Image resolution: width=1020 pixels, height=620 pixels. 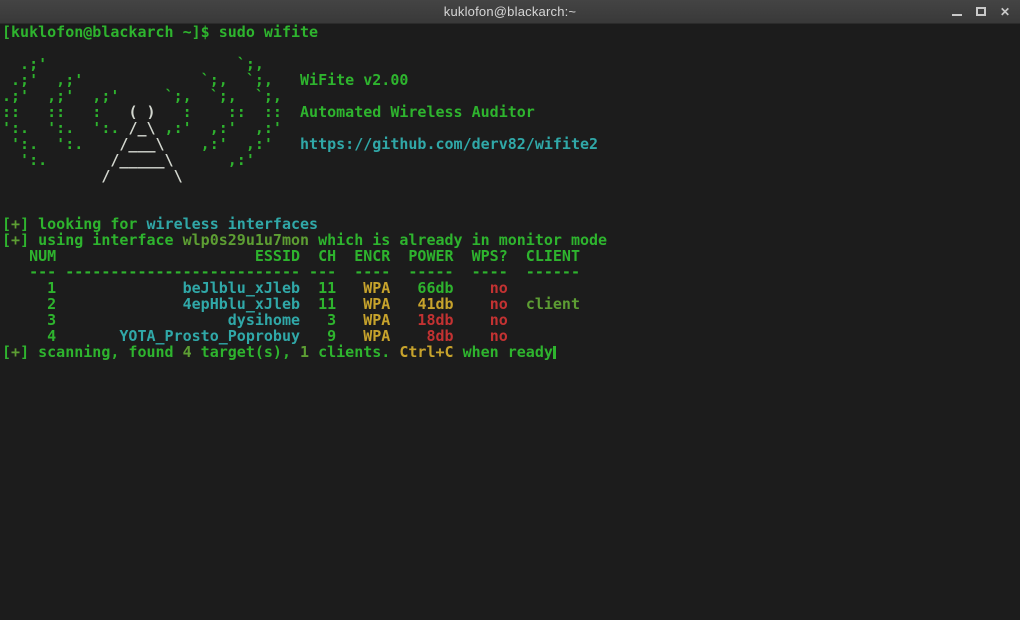 What do you see at coordinates (511, 96) in the screenshot?
I see `terminal-line: .;' ,;' ,;' `;, `;, `;,` at bounding box center [511, 96].